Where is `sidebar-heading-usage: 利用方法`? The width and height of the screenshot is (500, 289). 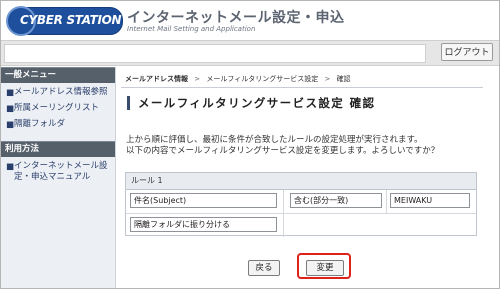 sidebar-heading-usage: 利用方法 is located at coordinates (58, 149).